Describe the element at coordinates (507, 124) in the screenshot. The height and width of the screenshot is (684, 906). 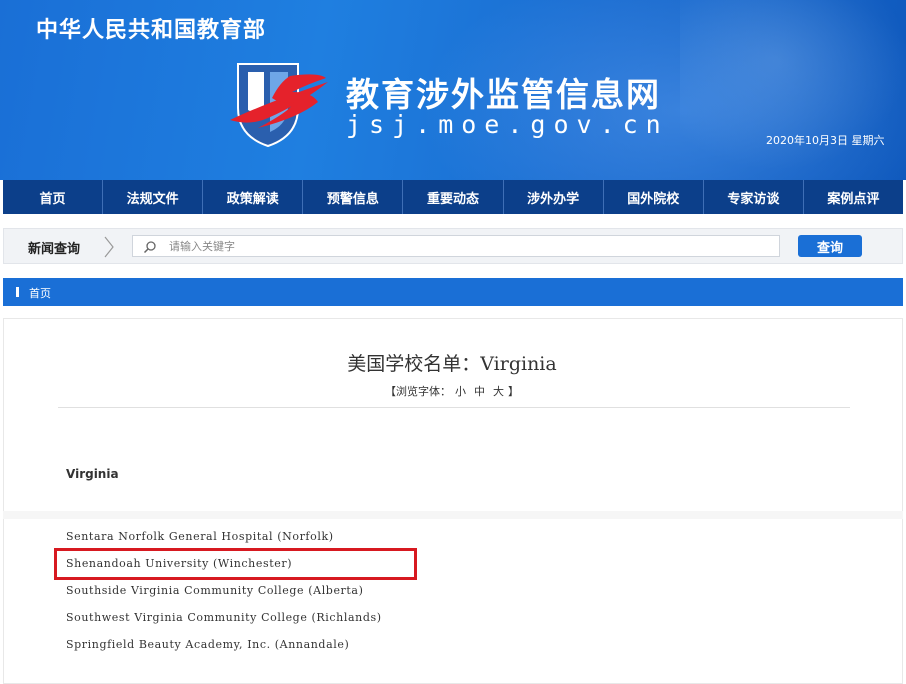
I see `site-domain: jsj.moe.gov.cn` at that location.